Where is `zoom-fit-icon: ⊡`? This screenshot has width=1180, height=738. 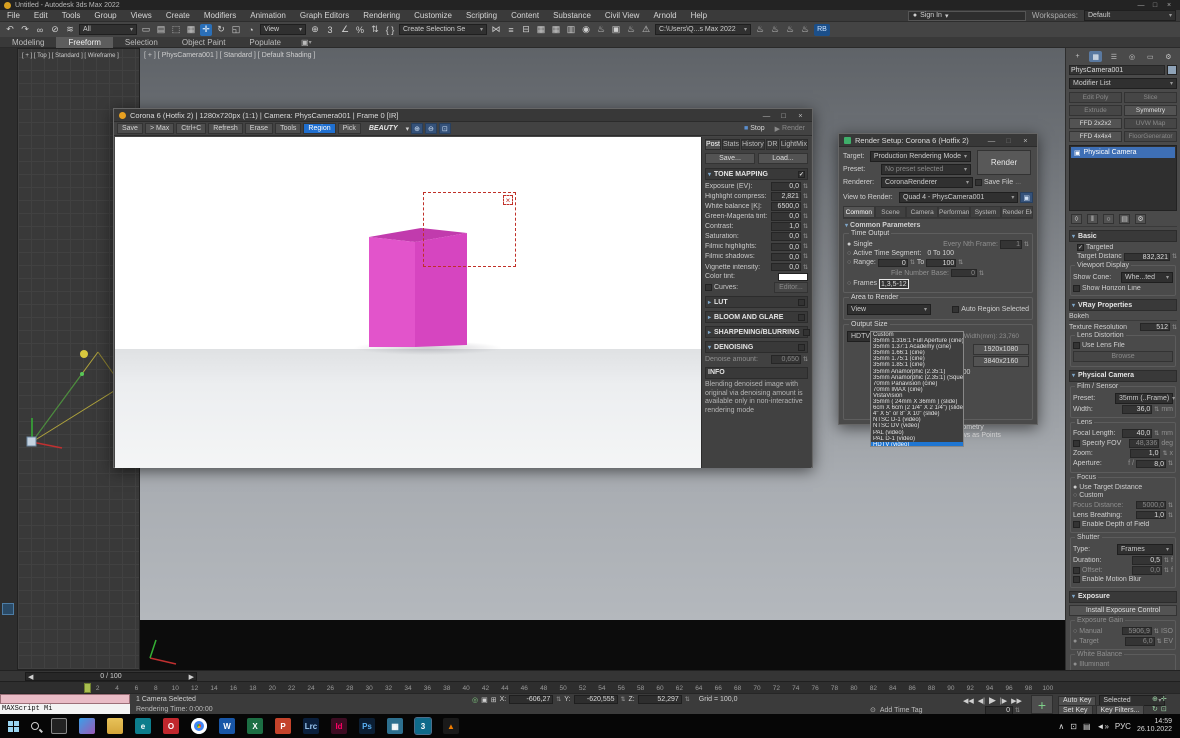 zoom-fit-icon: ⊡ is located at coordinates (444, 128).